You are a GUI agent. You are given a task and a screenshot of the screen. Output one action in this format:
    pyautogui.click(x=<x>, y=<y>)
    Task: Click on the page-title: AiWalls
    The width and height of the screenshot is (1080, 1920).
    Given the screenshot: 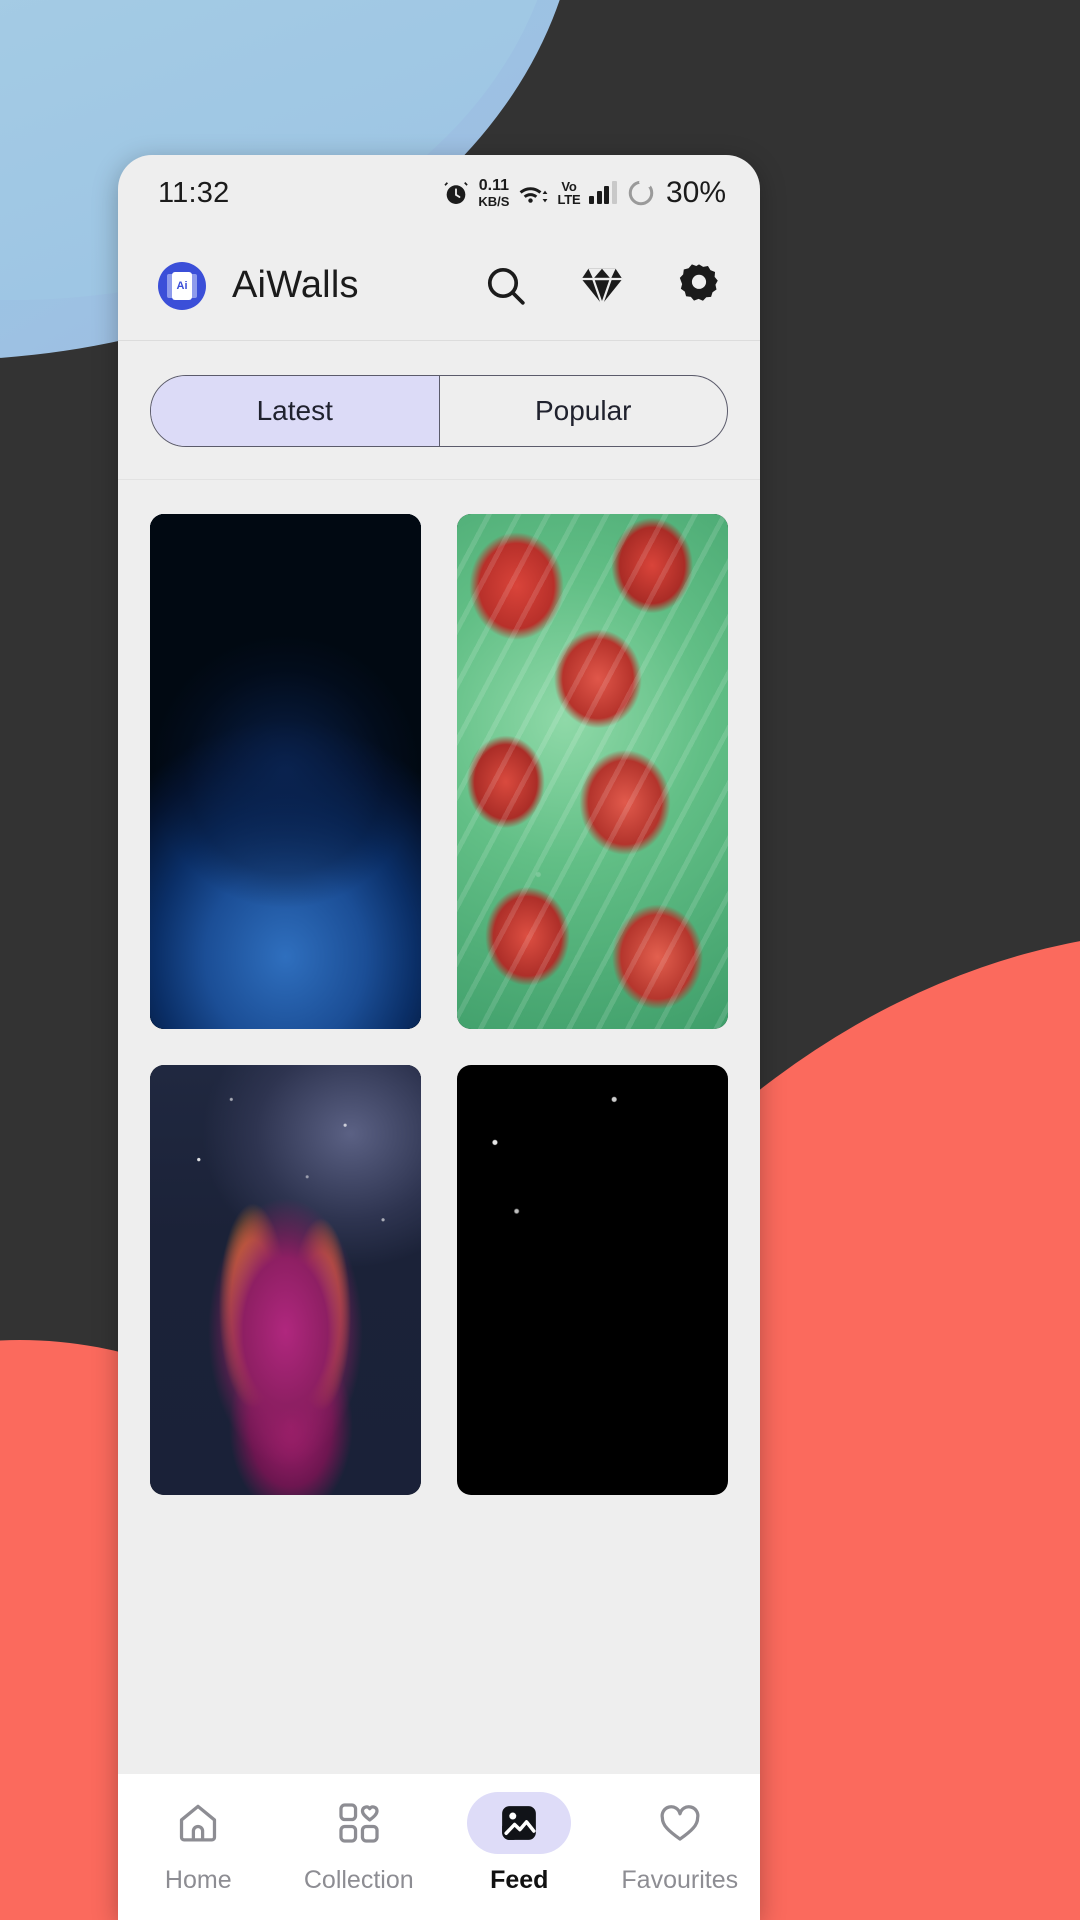 What is the action you would take?
    pyautogui.click(x=295, y=285)
    